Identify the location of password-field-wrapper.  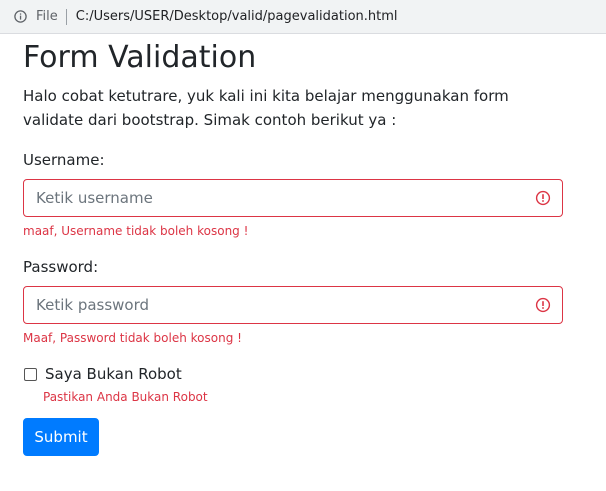
(293, 305).